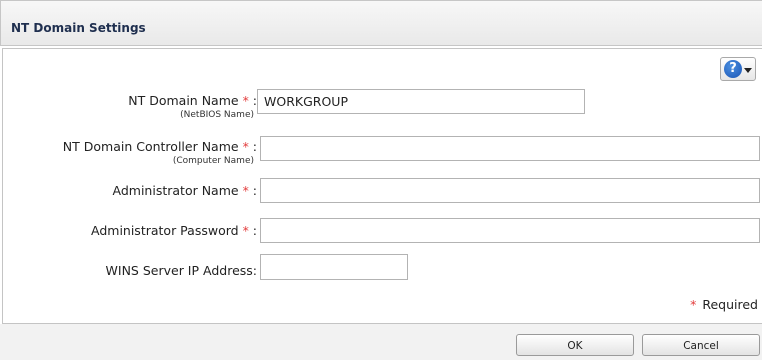 This screenshot has height=360, width=762. What do you see at coordinates (213, 161) in the screenshot?
I see `nt-domain-controller-name-sublabel: (Computer Name)` at bounding box center [213, 161].